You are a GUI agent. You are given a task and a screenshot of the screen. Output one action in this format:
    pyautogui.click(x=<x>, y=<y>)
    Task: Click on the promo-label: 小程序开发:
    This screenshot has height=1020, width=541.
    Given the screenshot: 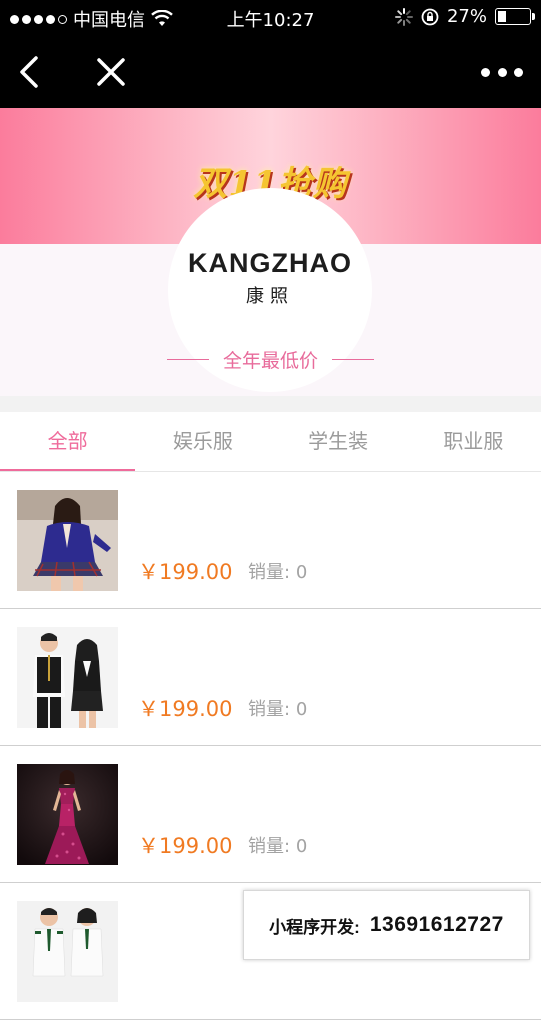 What is the action you would take?
    pyautogui.click(x=314, y=927)
    